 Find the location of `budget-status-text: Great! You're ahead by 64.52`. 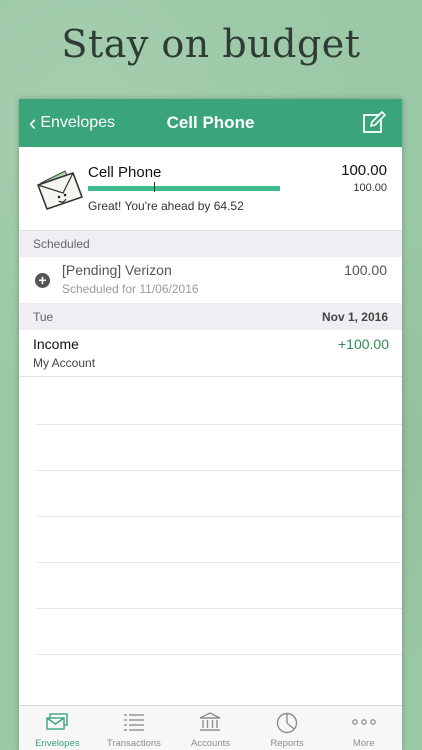

budget-status-text: Great! You're ahead by 64.52 is located at coordinates (166, 206).